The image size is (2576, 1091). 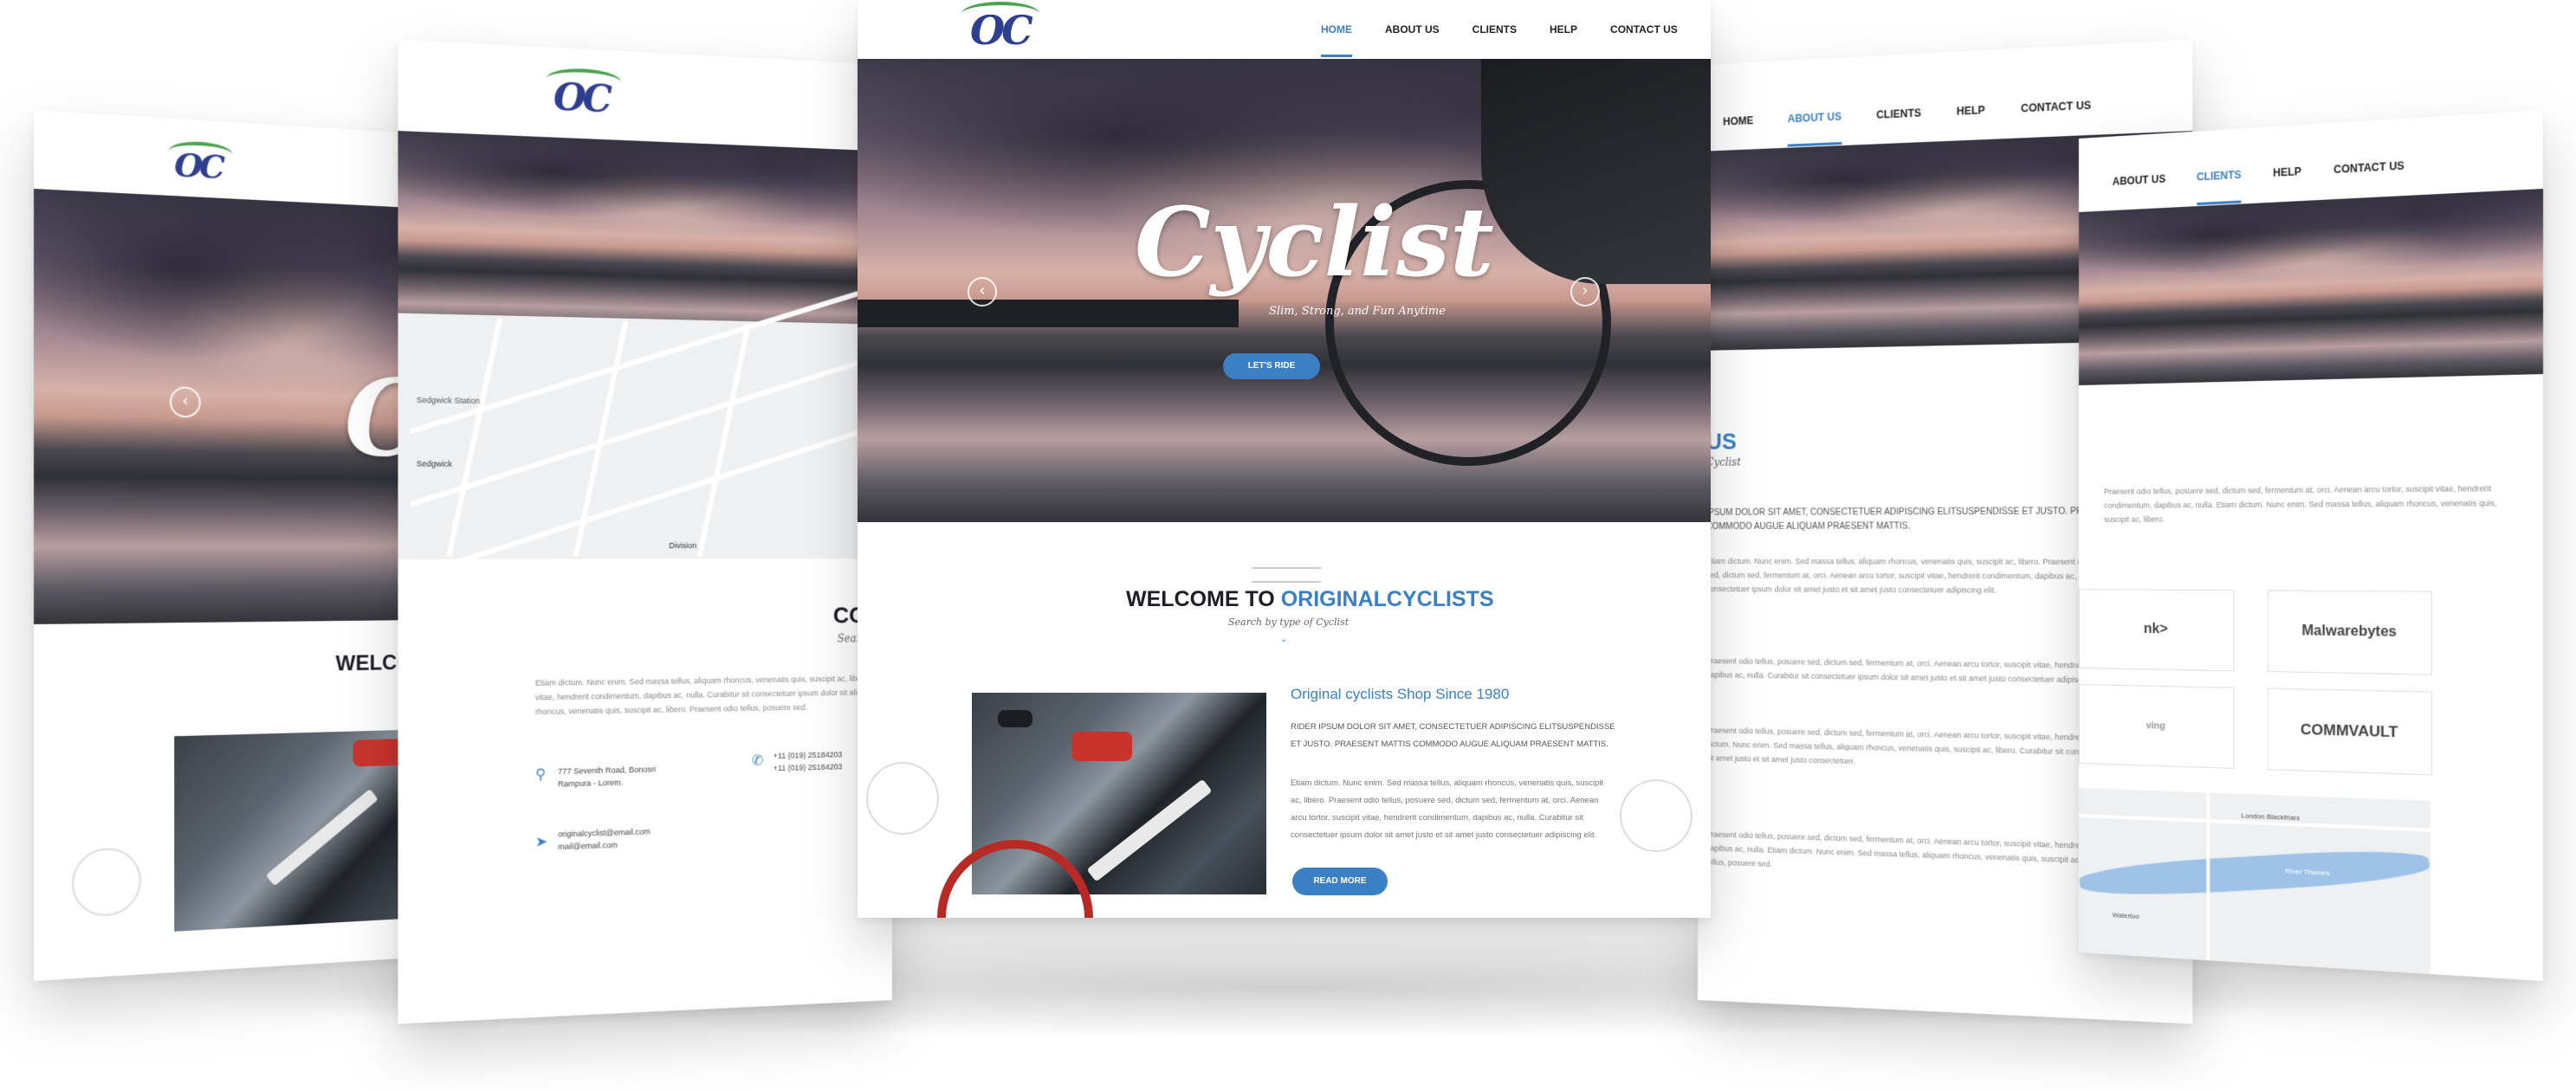 I want to click on main-nav: HOME ABOUT US CLIENTS HELP CONTACT US, so click(x=1499, y=40).